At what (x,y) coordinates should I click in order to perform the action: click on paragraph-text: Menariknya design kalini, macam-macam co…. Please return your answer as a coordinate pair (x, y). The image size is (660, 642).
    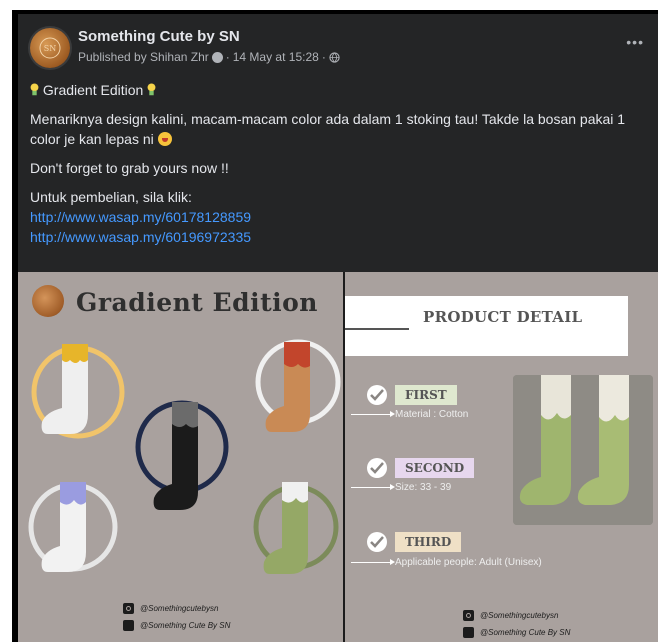
    Looking at the image, I should click on (328, 129).